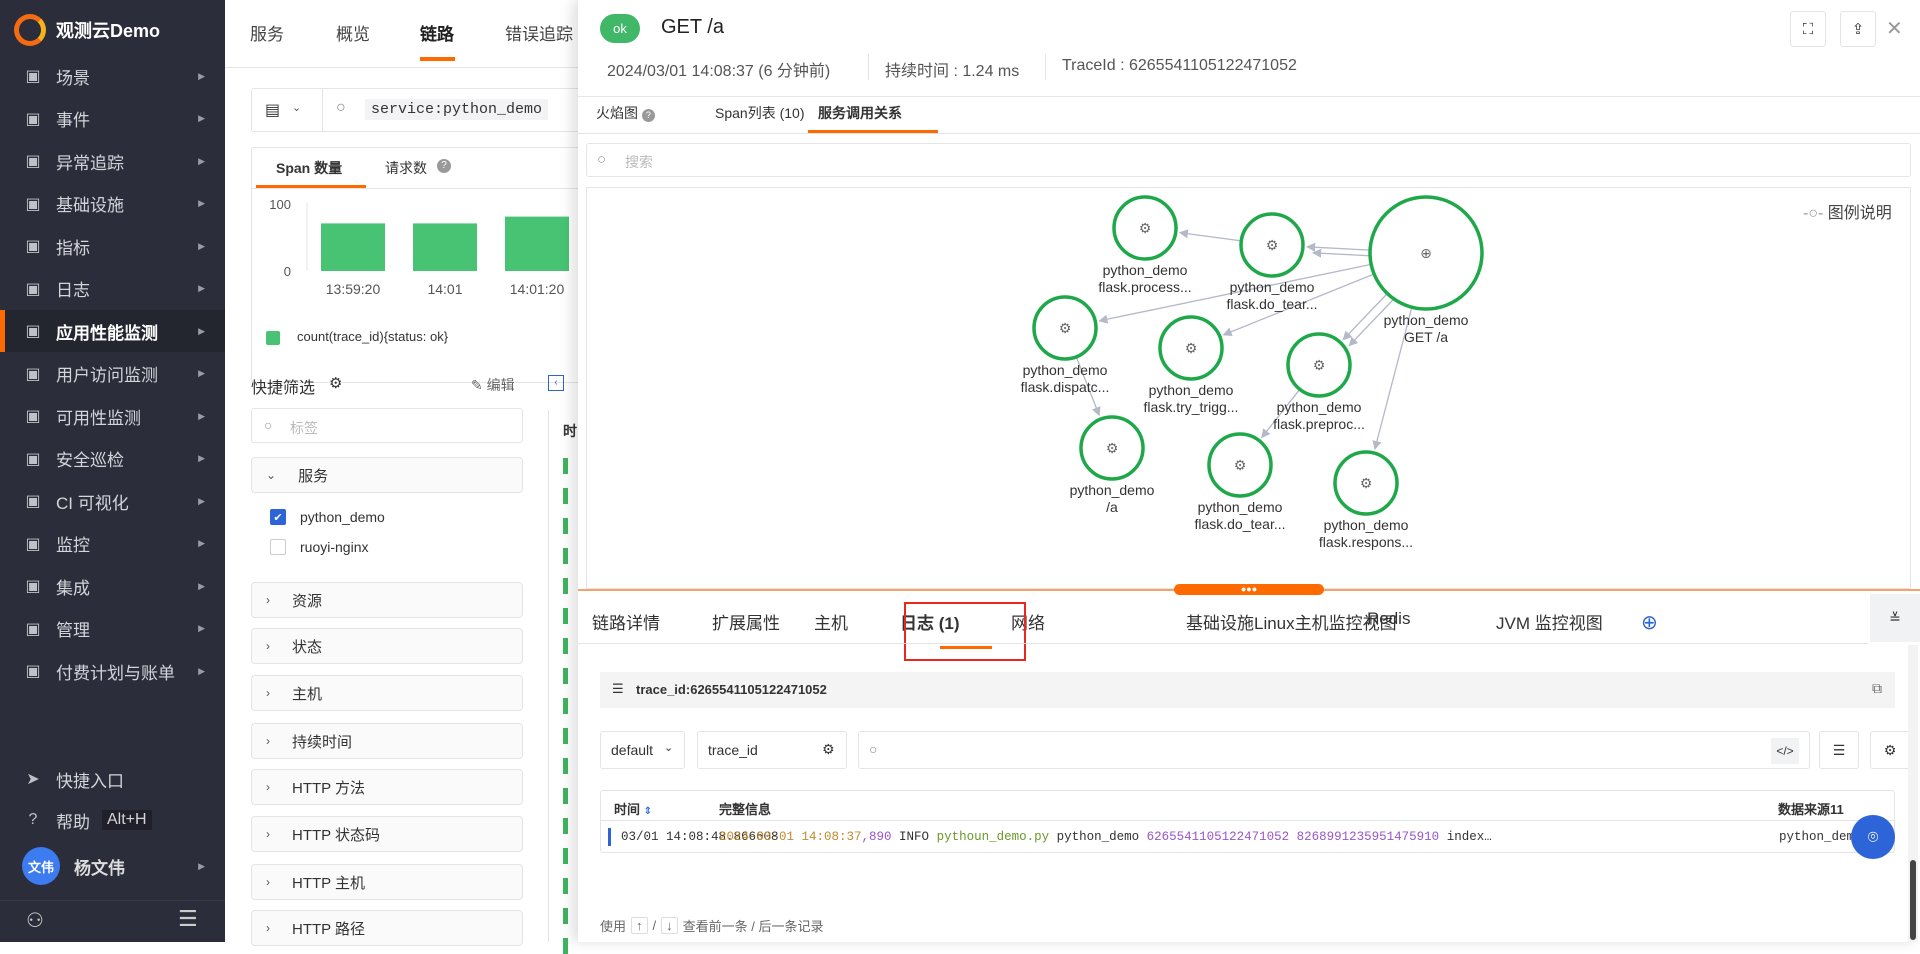 The width and height of the screenshot is (1920, 954). Describe the element at coordinates (746, 621) in the screenshot. I see `bottom-tab-1: 扩展属性` at that location.